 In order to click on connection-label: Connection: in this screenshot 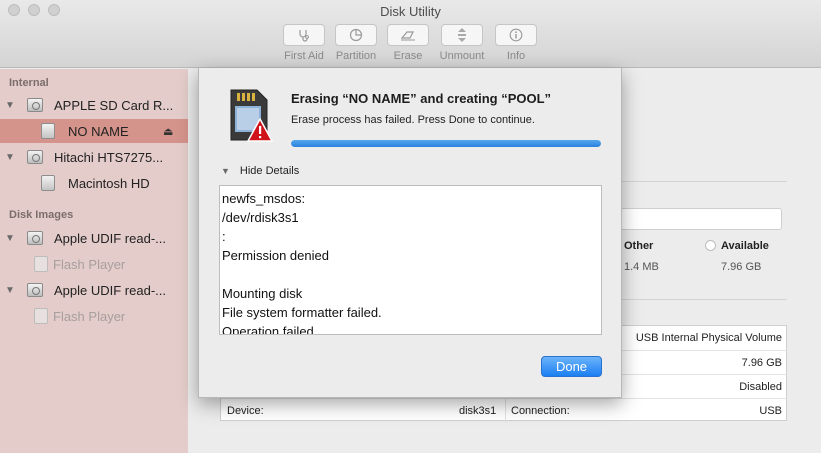, I will do `click(540, 411)`.